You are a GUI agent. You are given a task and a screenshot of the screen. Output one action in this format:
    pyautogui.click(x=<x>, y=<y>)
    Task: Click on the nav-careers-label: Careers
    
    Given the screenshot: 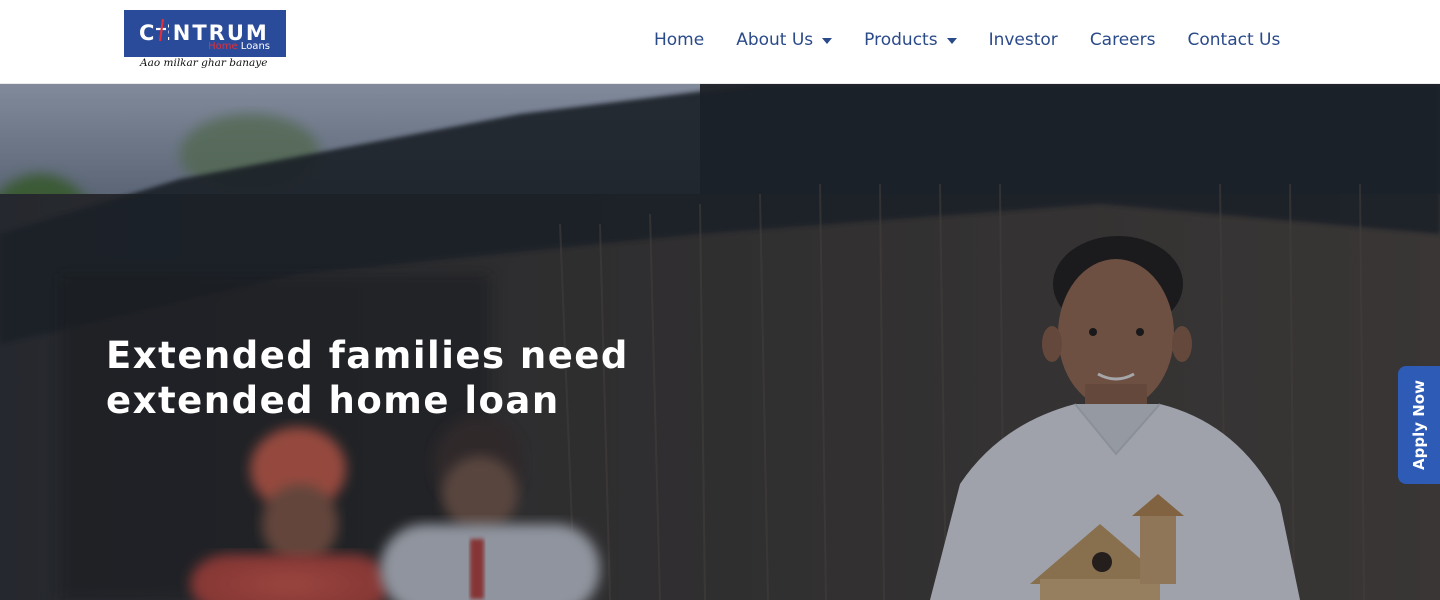 What is the action you would take?
    pyautogui.click(x=1122, y=40)
    